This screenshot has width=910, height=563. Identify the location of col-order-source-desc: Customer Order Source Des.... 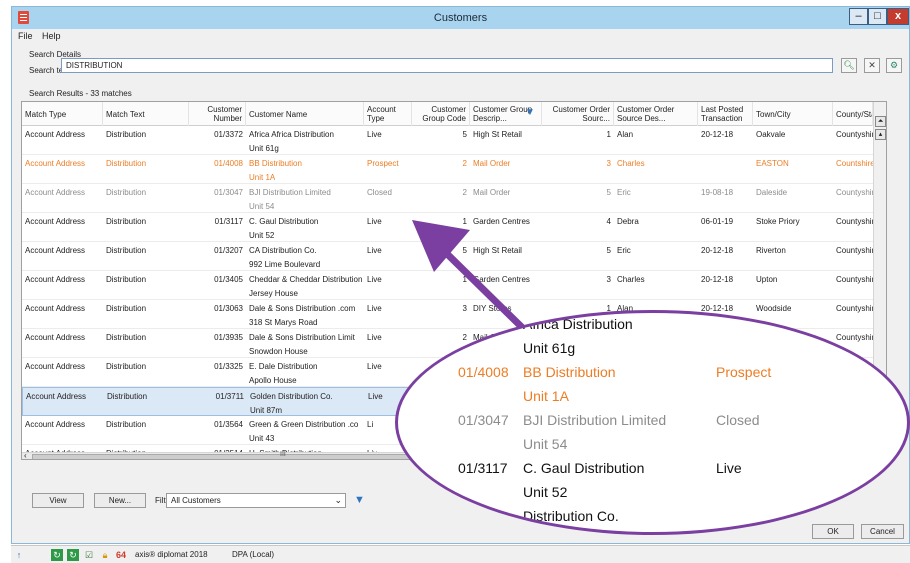
(656, 114).